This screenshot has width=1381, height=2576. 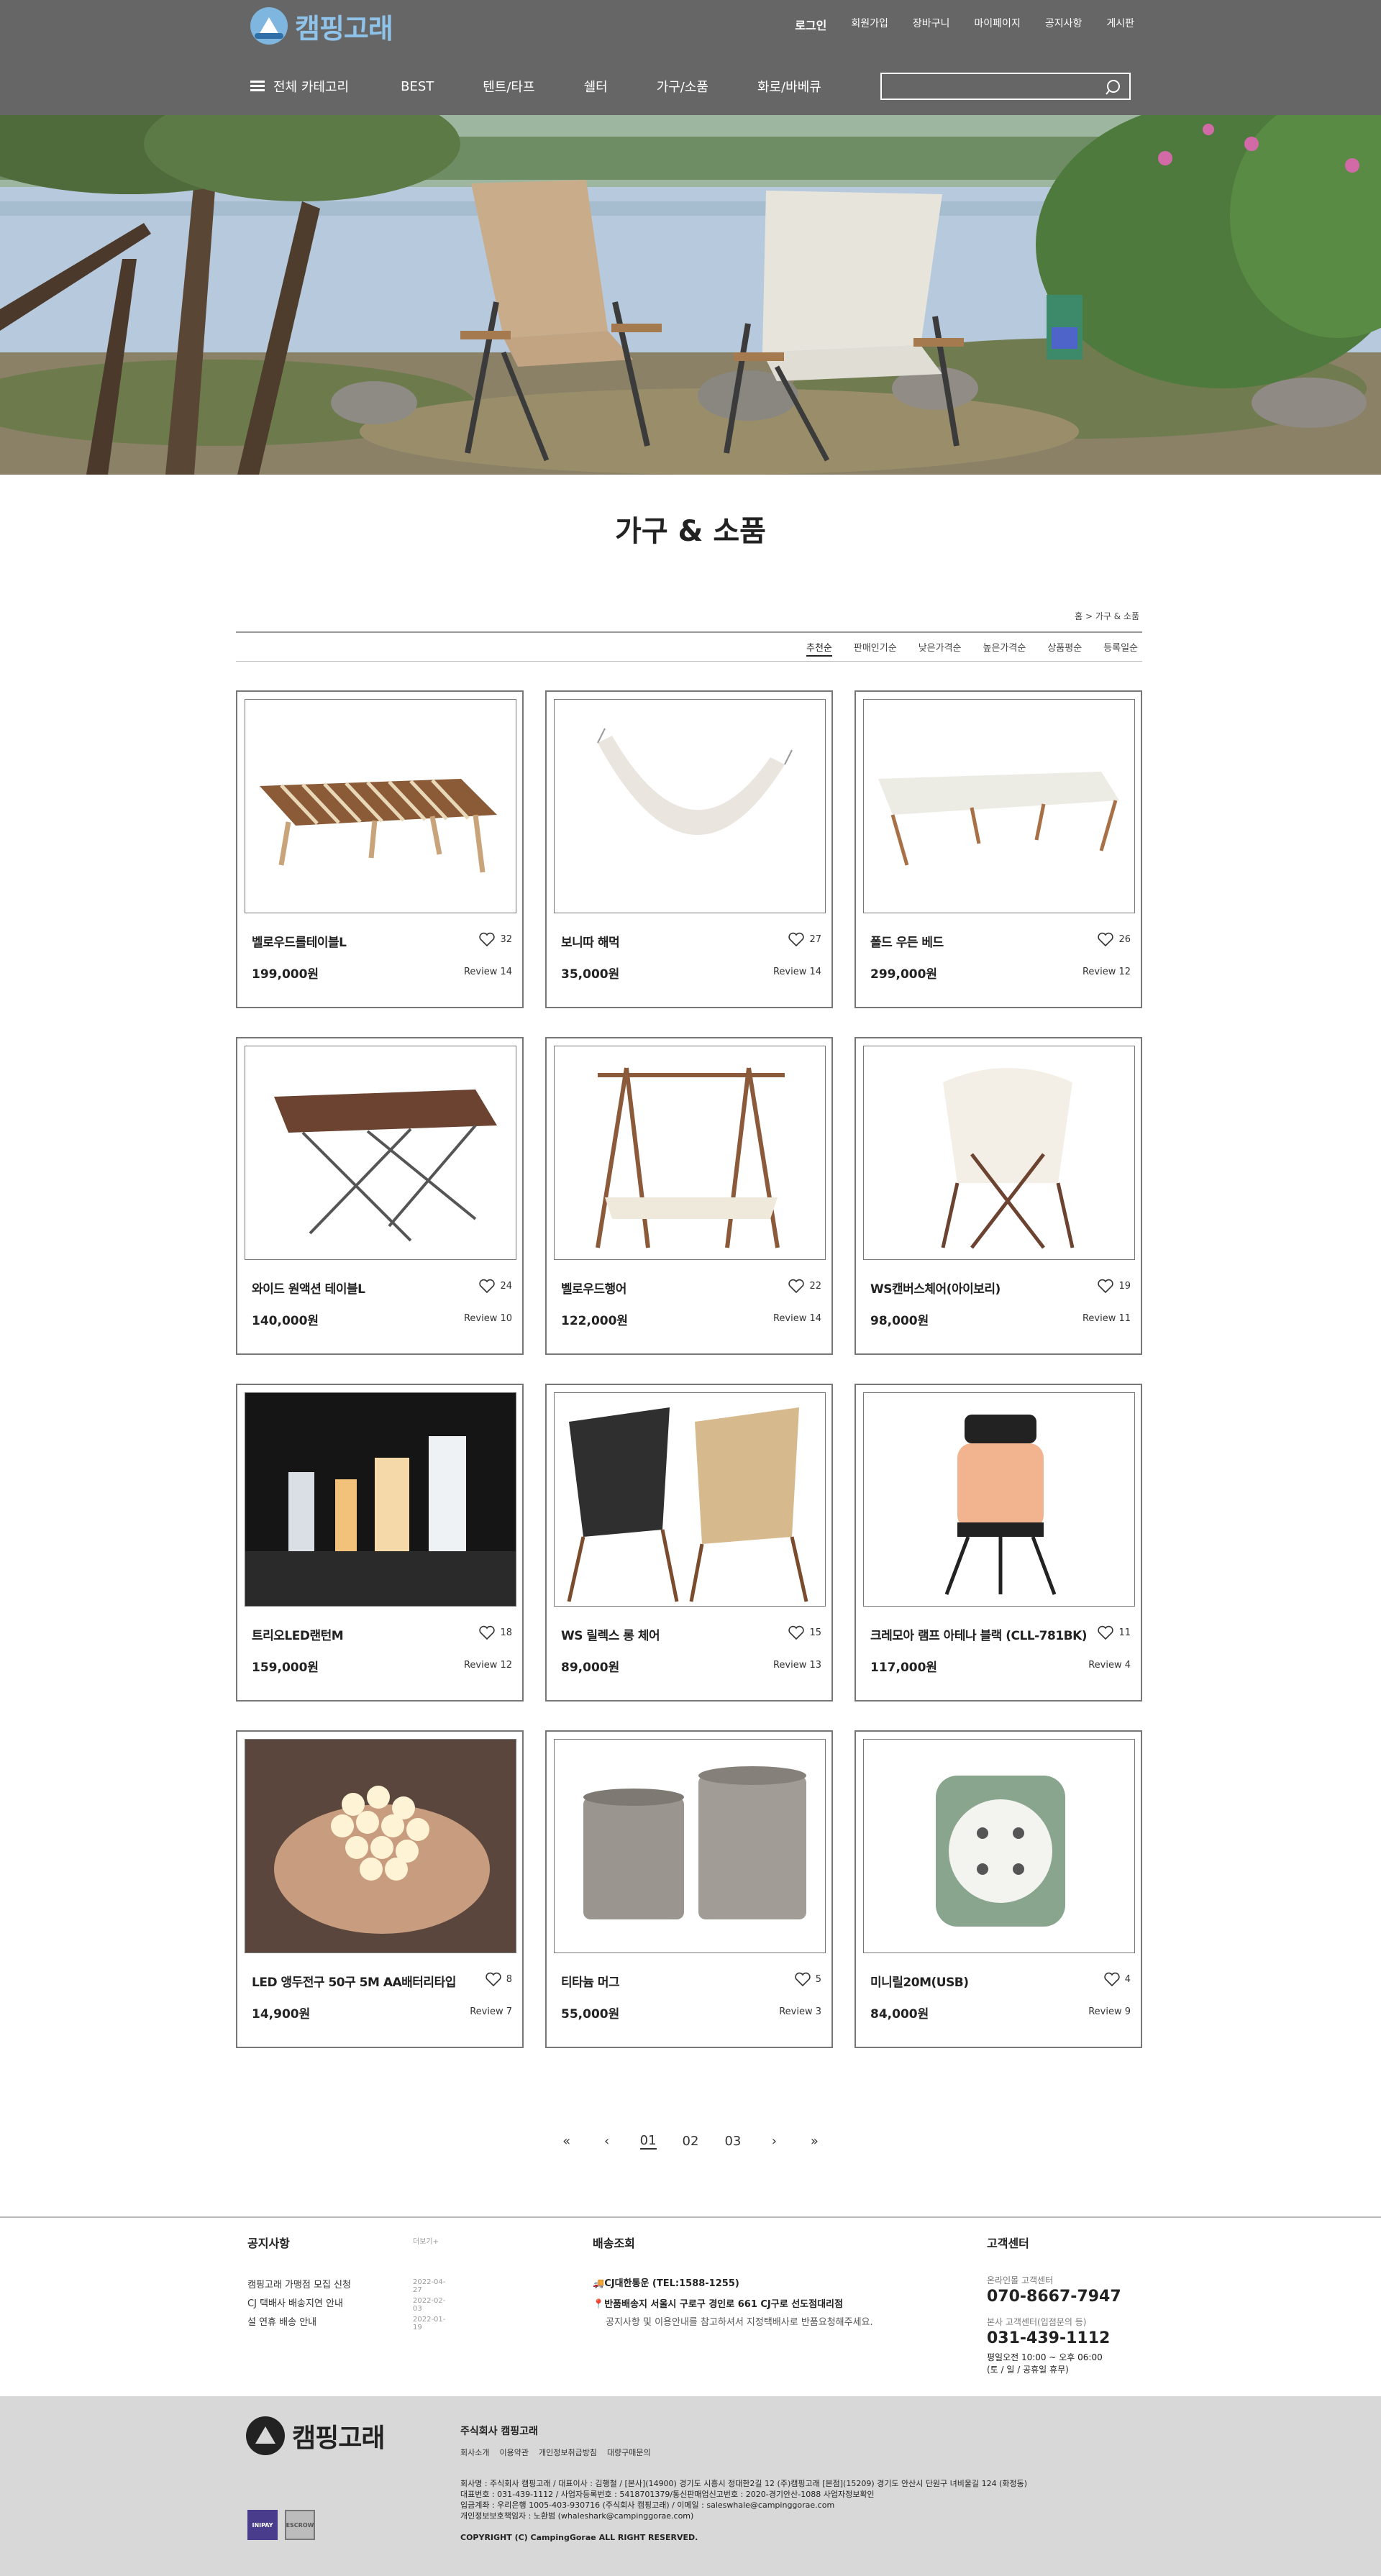 I want to click on sort-low-price: 낮은가격순, so click(x=940, y=648).